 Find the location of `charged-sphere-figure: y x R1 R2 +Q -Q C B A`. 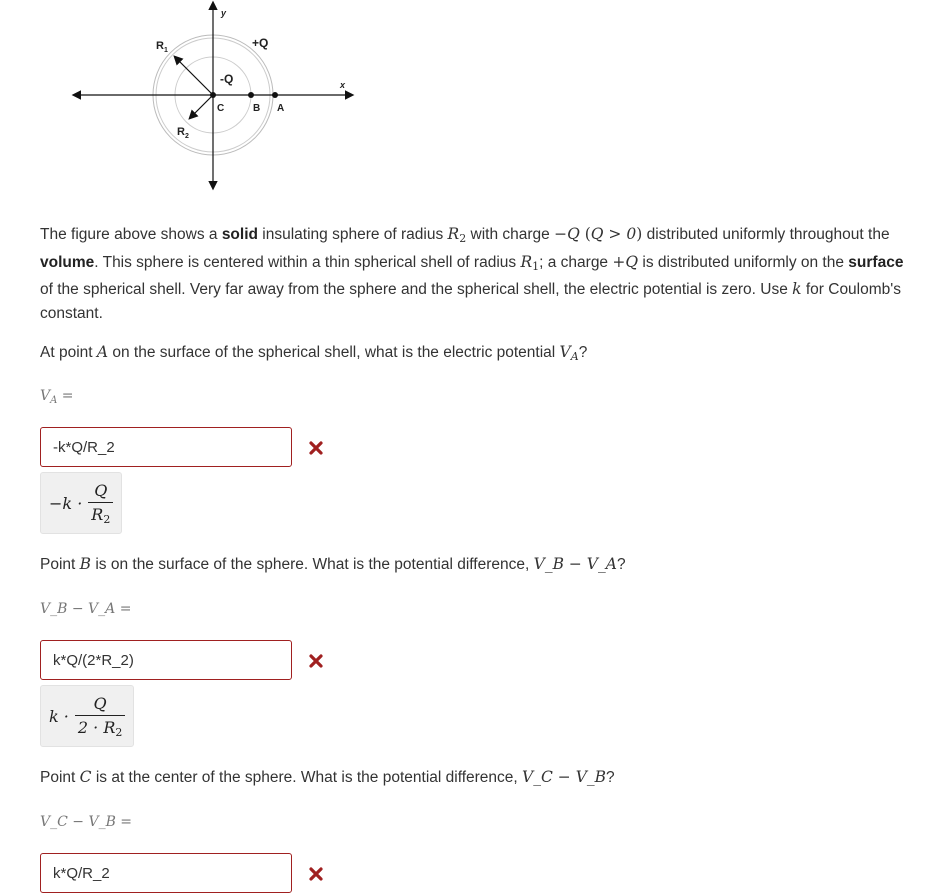

charged-sphere-figure: y x R1 R2 +Q -Q C B A is located at coordinates (213, 95).